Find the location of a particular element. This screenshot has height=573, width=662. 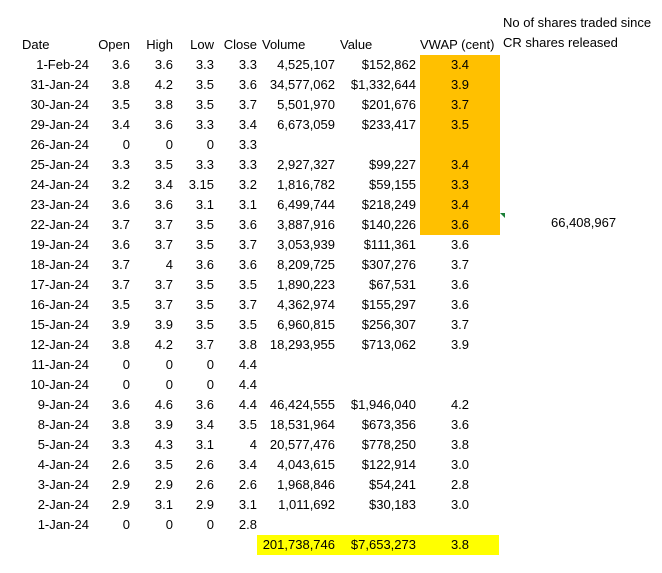

cell-low: 3.3 is located at coordinates (204, 64).